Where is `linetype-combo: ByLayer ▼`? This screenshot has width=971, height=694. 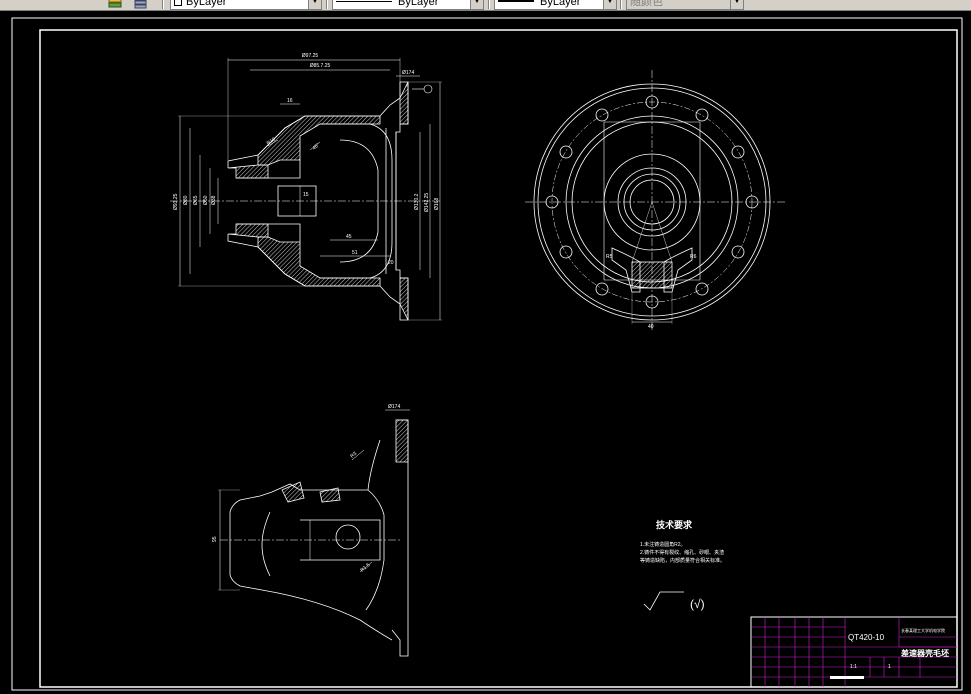 linetype-combo: ByLayer ▼ is located at coordinates (408, 5).